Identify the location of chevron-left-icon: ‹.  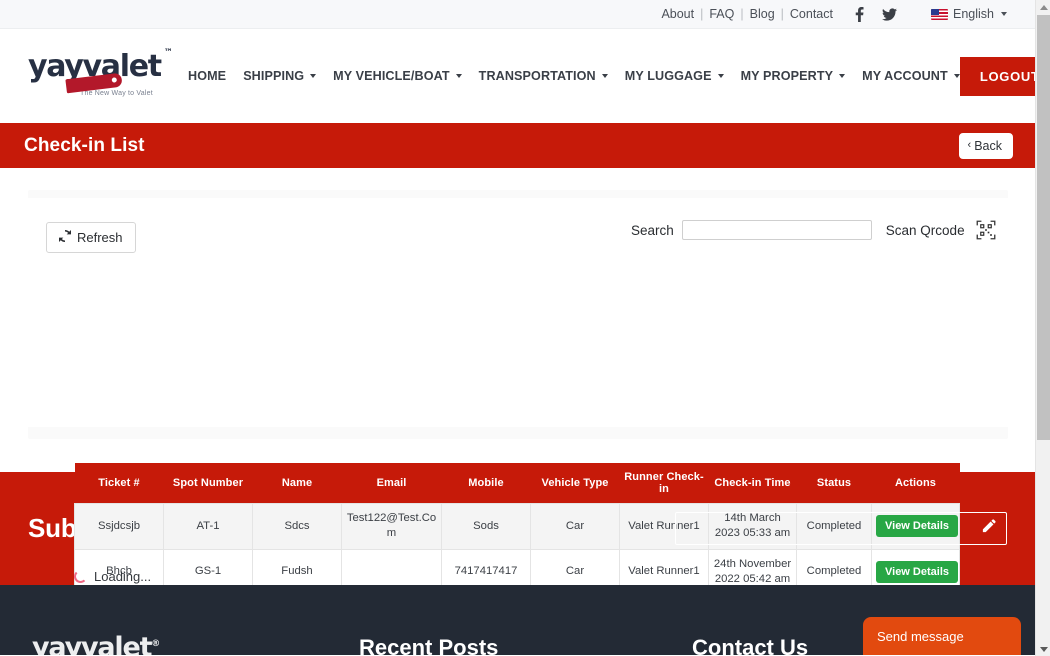
(969, 145).